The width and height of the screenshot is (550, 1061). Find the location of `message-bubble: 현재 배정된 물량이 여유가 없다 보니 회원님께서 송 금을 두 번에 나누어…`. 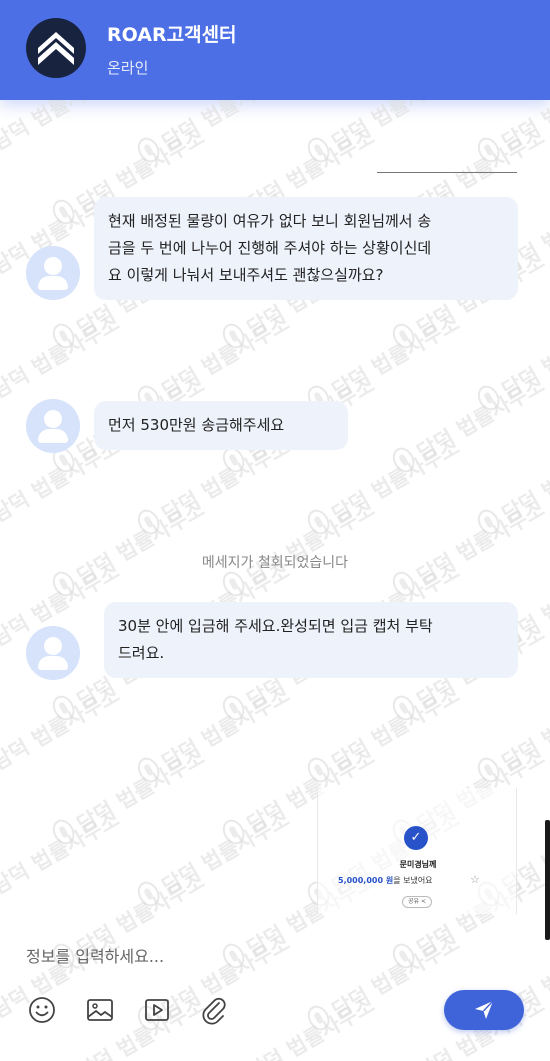

message-bubble: 현재 배정된 물량이 여유가 없다 보니 회원님께서 송 금을 두 번에 나누어… is located at coordinates (306, 248).